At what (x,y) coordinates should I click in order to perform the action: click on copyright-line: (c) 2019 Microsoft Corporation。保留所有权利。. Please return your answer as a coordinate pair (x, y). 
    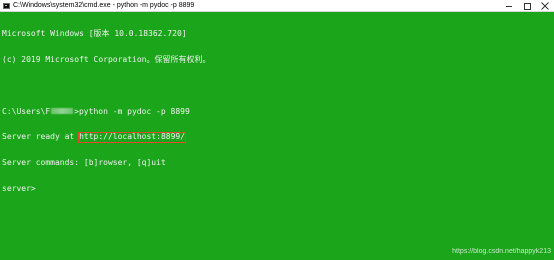
    Looking at the image, I should click on (106, 59).